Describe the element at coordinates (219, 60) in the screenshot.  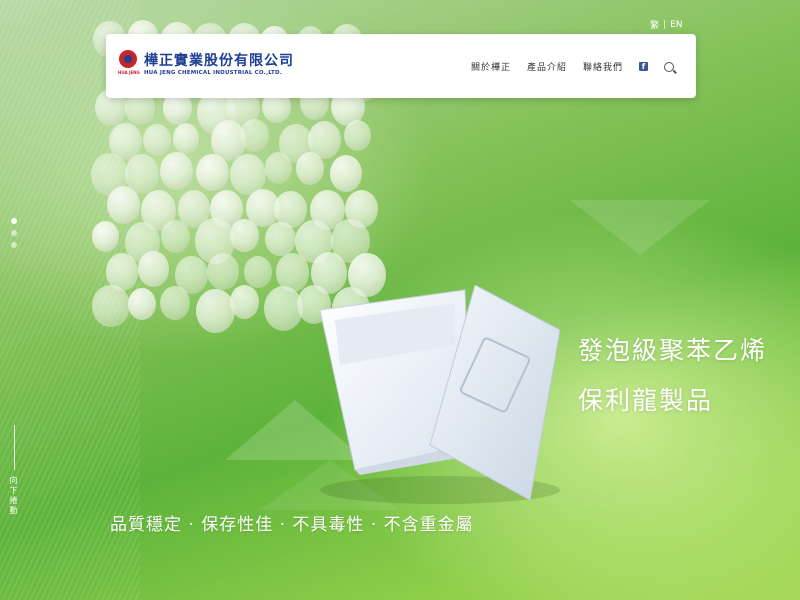
I see `brand-name: 樺正實業股份有限公司` at that location.